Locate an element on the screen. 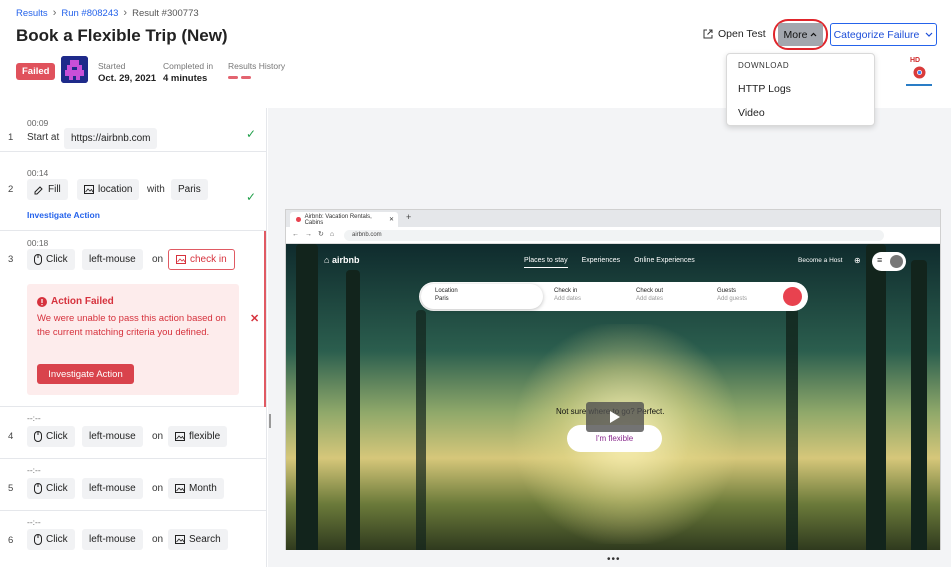 Image resolution: width=951 pixels, height=567 pixels. more-button: More is located at coordinates (800, 34).